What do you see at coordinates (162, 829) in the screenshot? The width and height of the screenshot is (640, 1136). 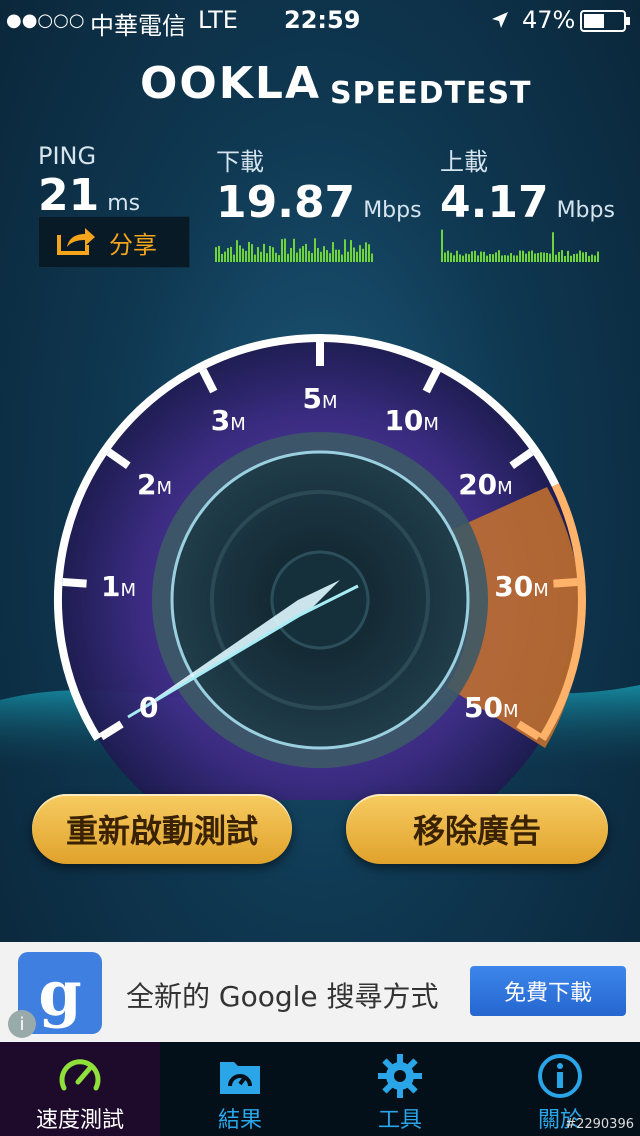 I see `restart-test-button: 重新啟動測試` at bounding box center [162, 829].